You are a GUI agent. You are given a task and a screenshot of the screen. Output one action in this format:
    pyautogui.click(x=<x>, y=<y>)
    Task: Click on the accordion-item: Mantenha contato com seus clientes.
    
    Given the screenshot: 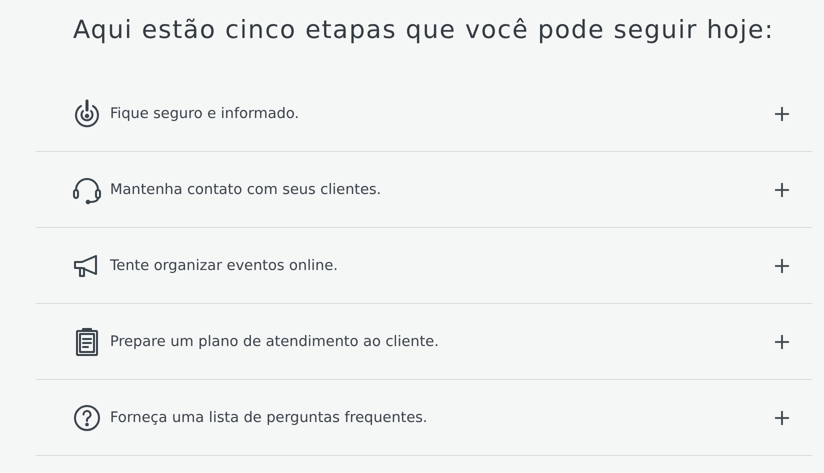 What is the action you would take?
    pyautogui.click(x=442, y=190)
    